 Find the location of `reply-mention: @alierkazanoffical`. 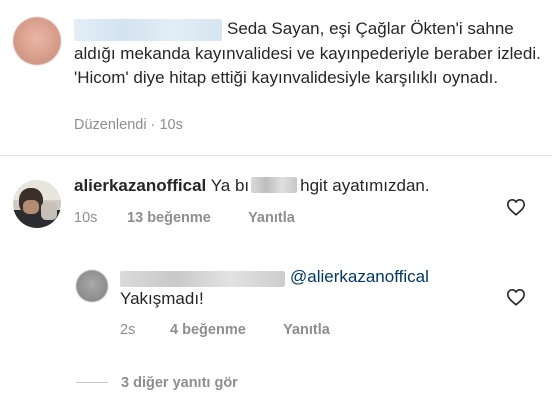

reply-mention: @alierkazanoffical is located at coordinates (359, 277).